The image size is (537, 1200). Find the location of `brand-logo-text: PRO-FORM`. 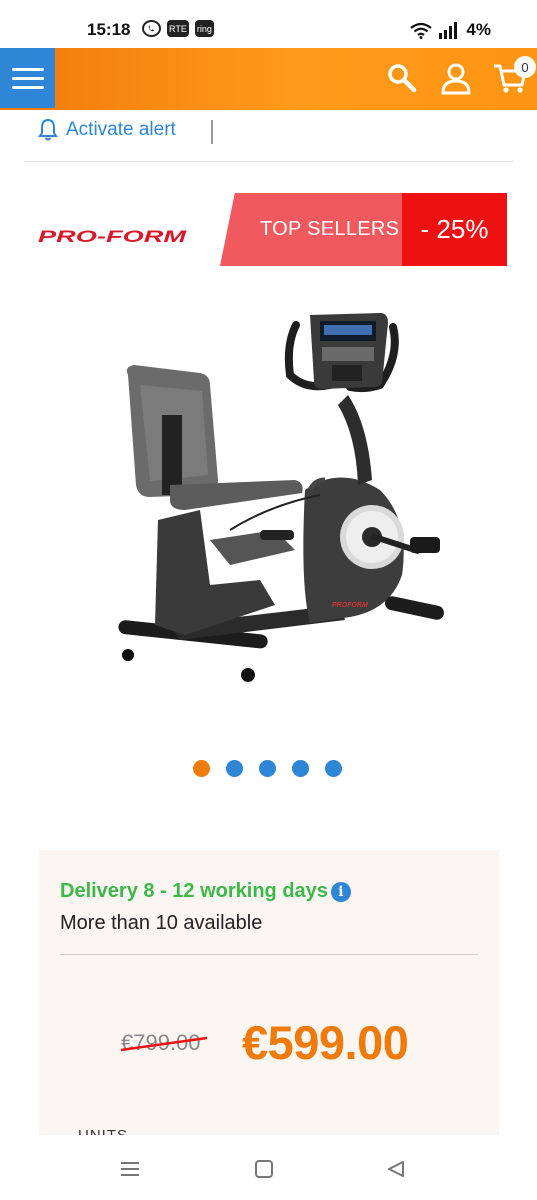

brand-logo-text: PRO-FORM is located at coordinates (112, 236).